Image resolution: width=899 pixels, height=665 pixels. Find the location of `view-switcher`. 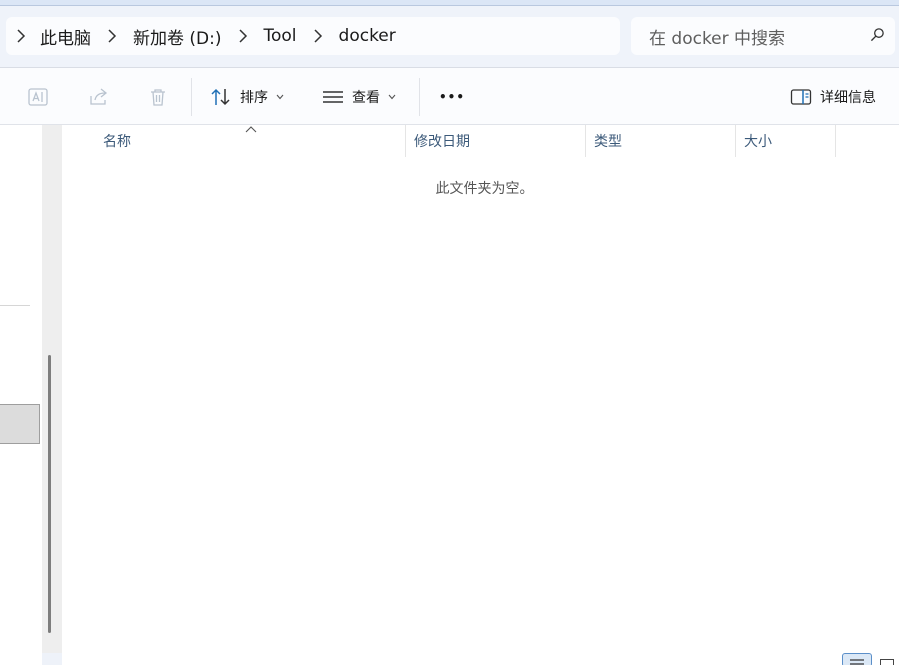

view-switcher is located at coordinates (870, 658).